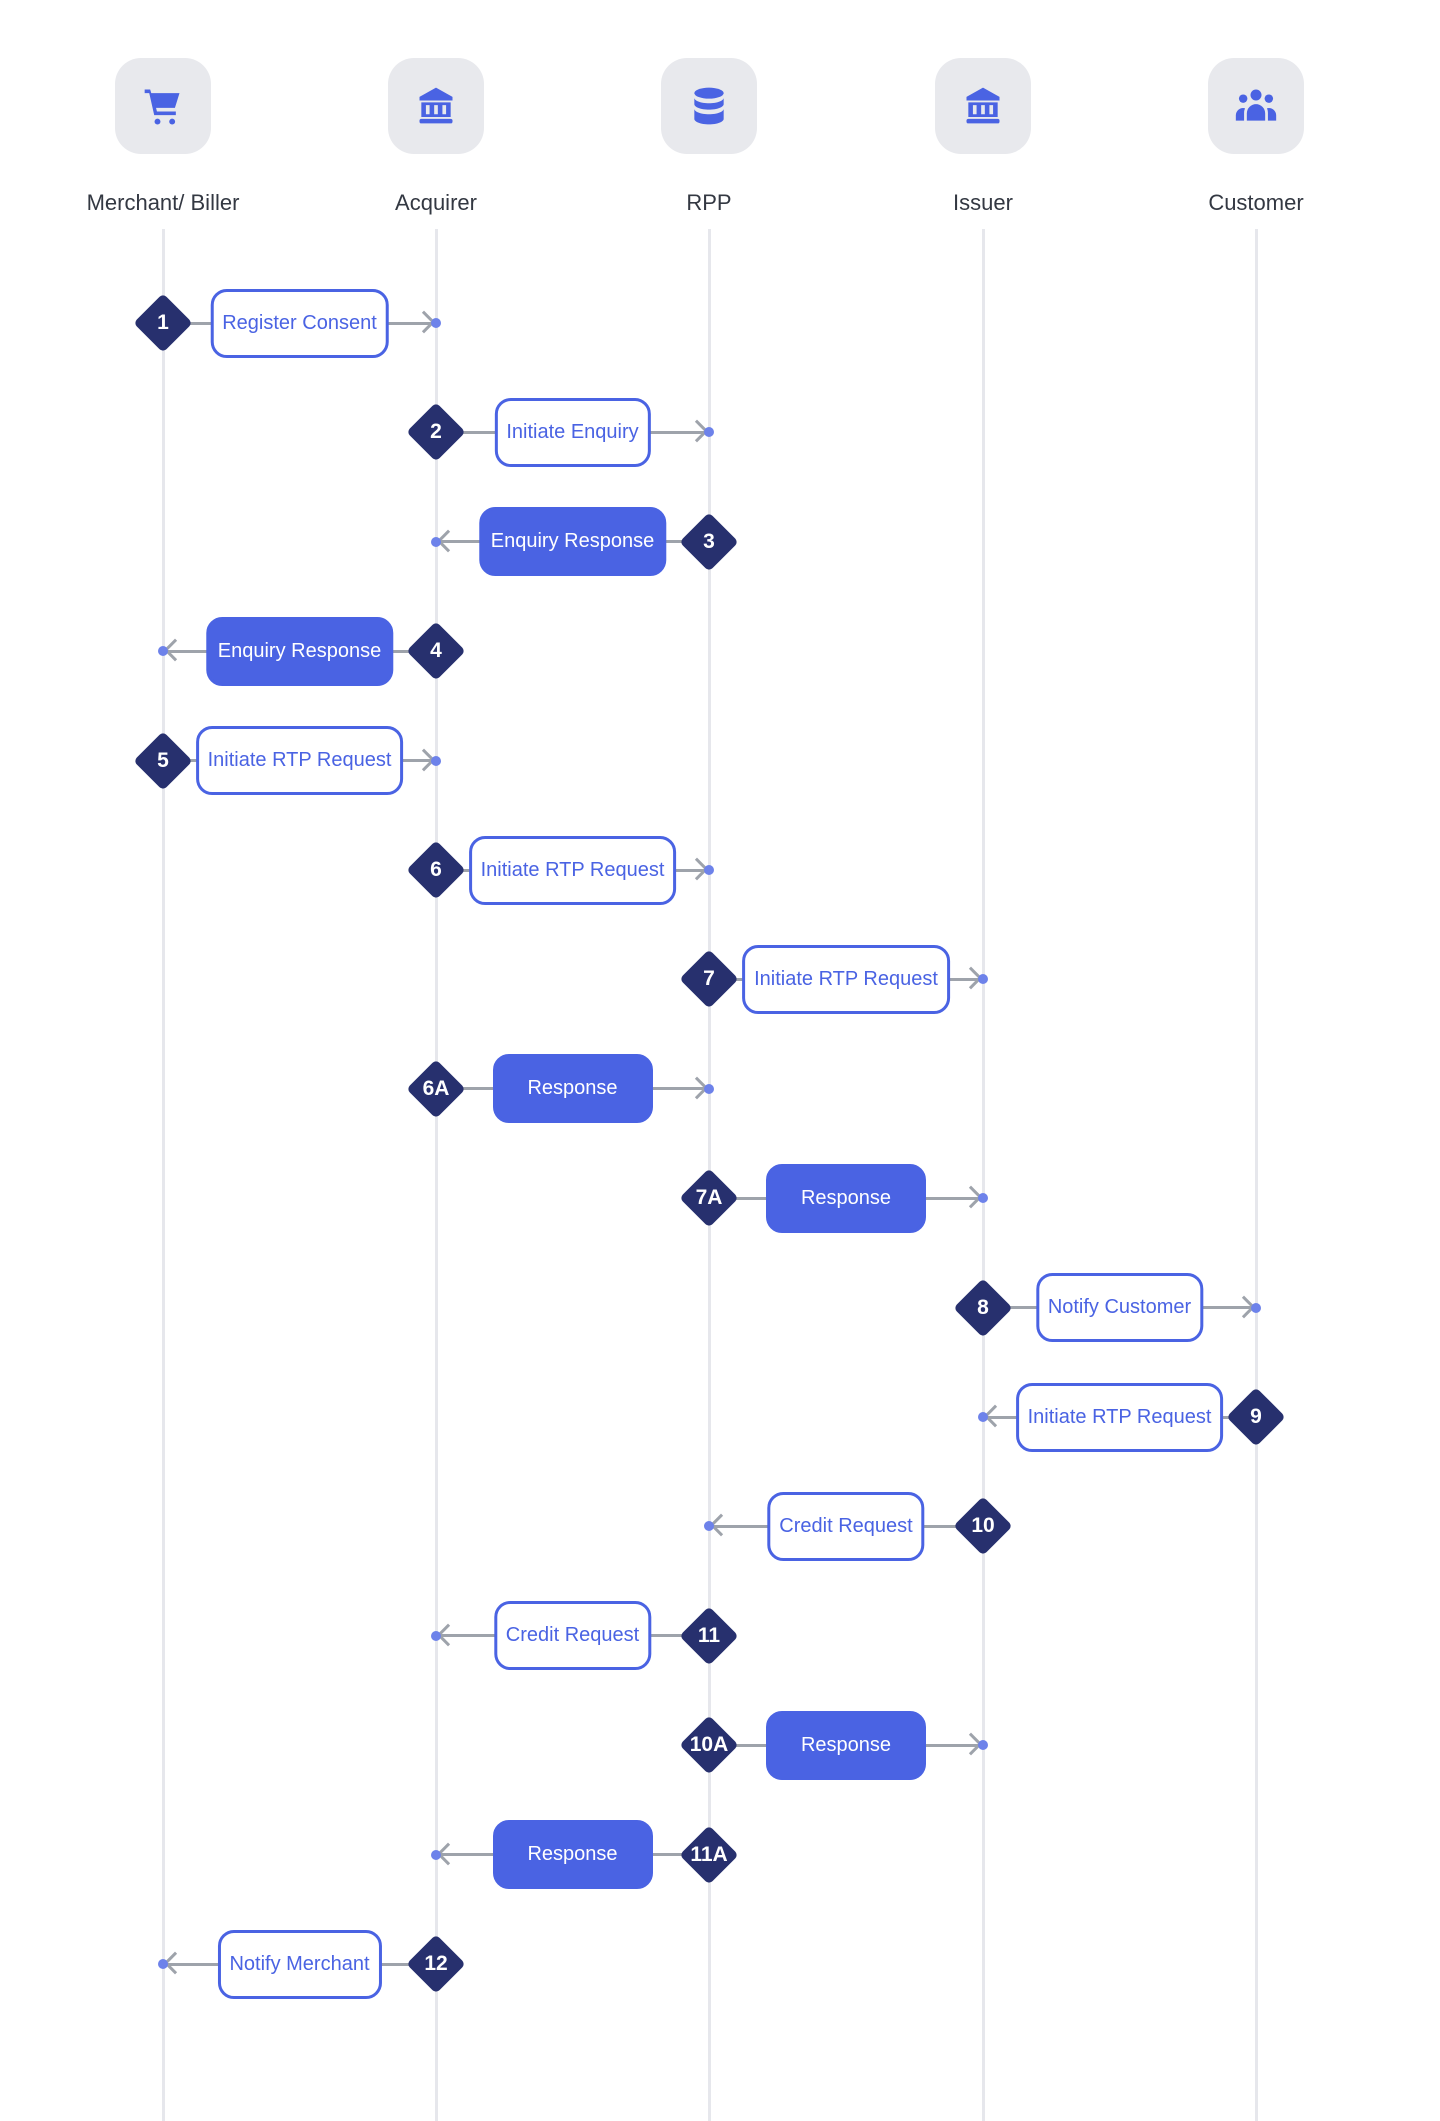 The height and width of the screenshot is (2121, 1440). I want to click on step-number: 11, so click(709, 1635).